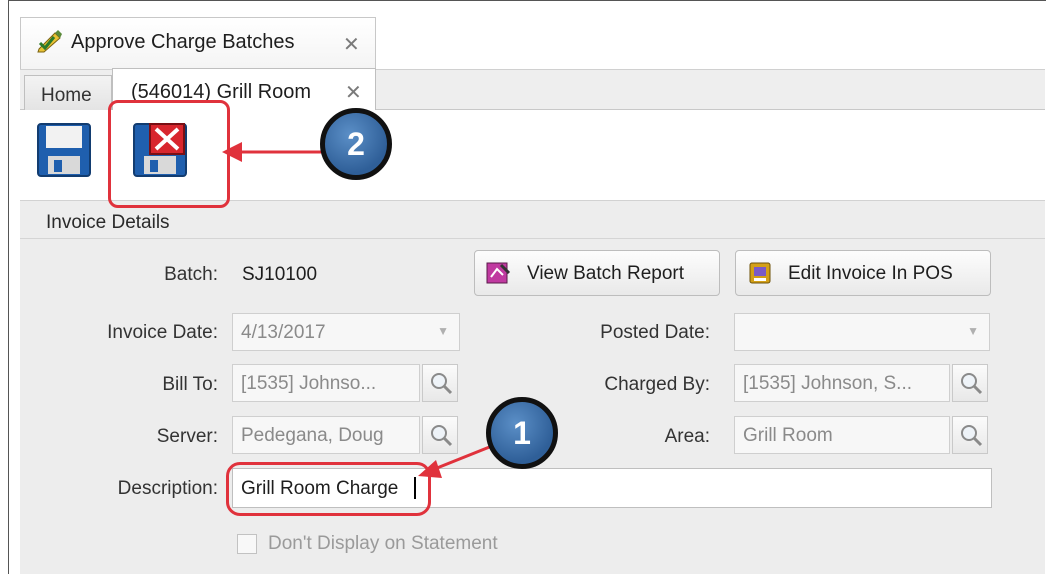 This screenshot has height=574, width=1046. I want to click on step-badge-2: 2, so click(356, 144).